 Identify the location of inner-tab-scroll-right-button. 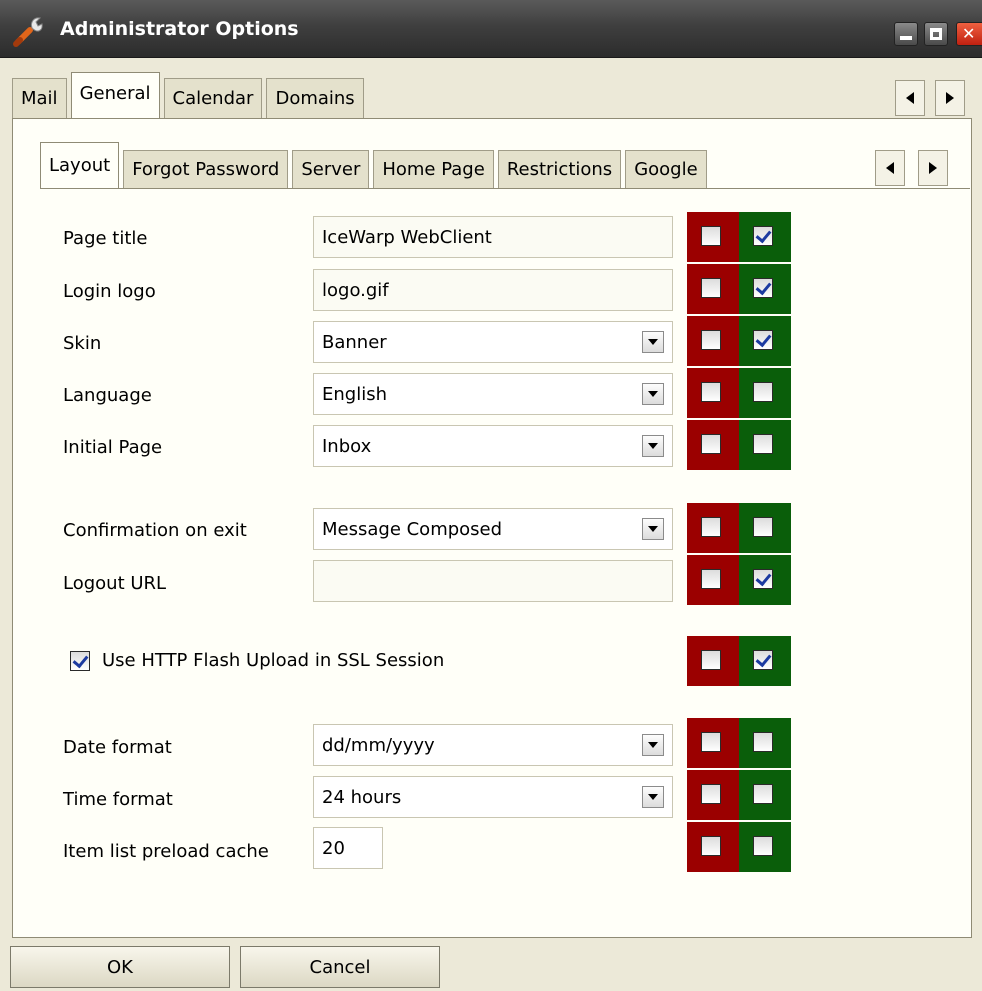
(933, 168).